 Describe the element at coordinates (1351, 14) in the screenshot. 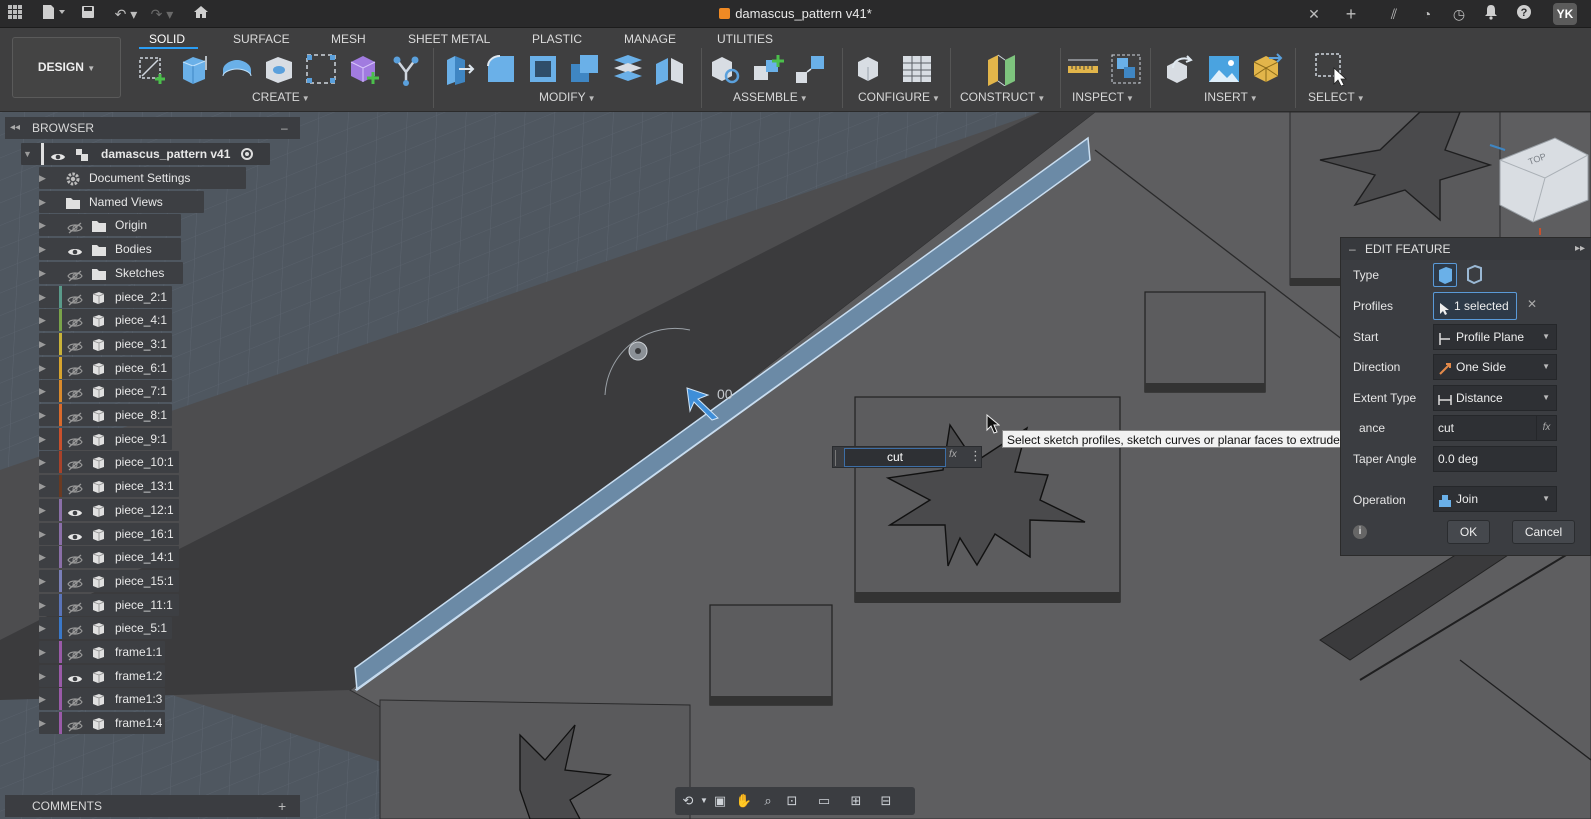

I see `new-tab-icon: +` at that location.